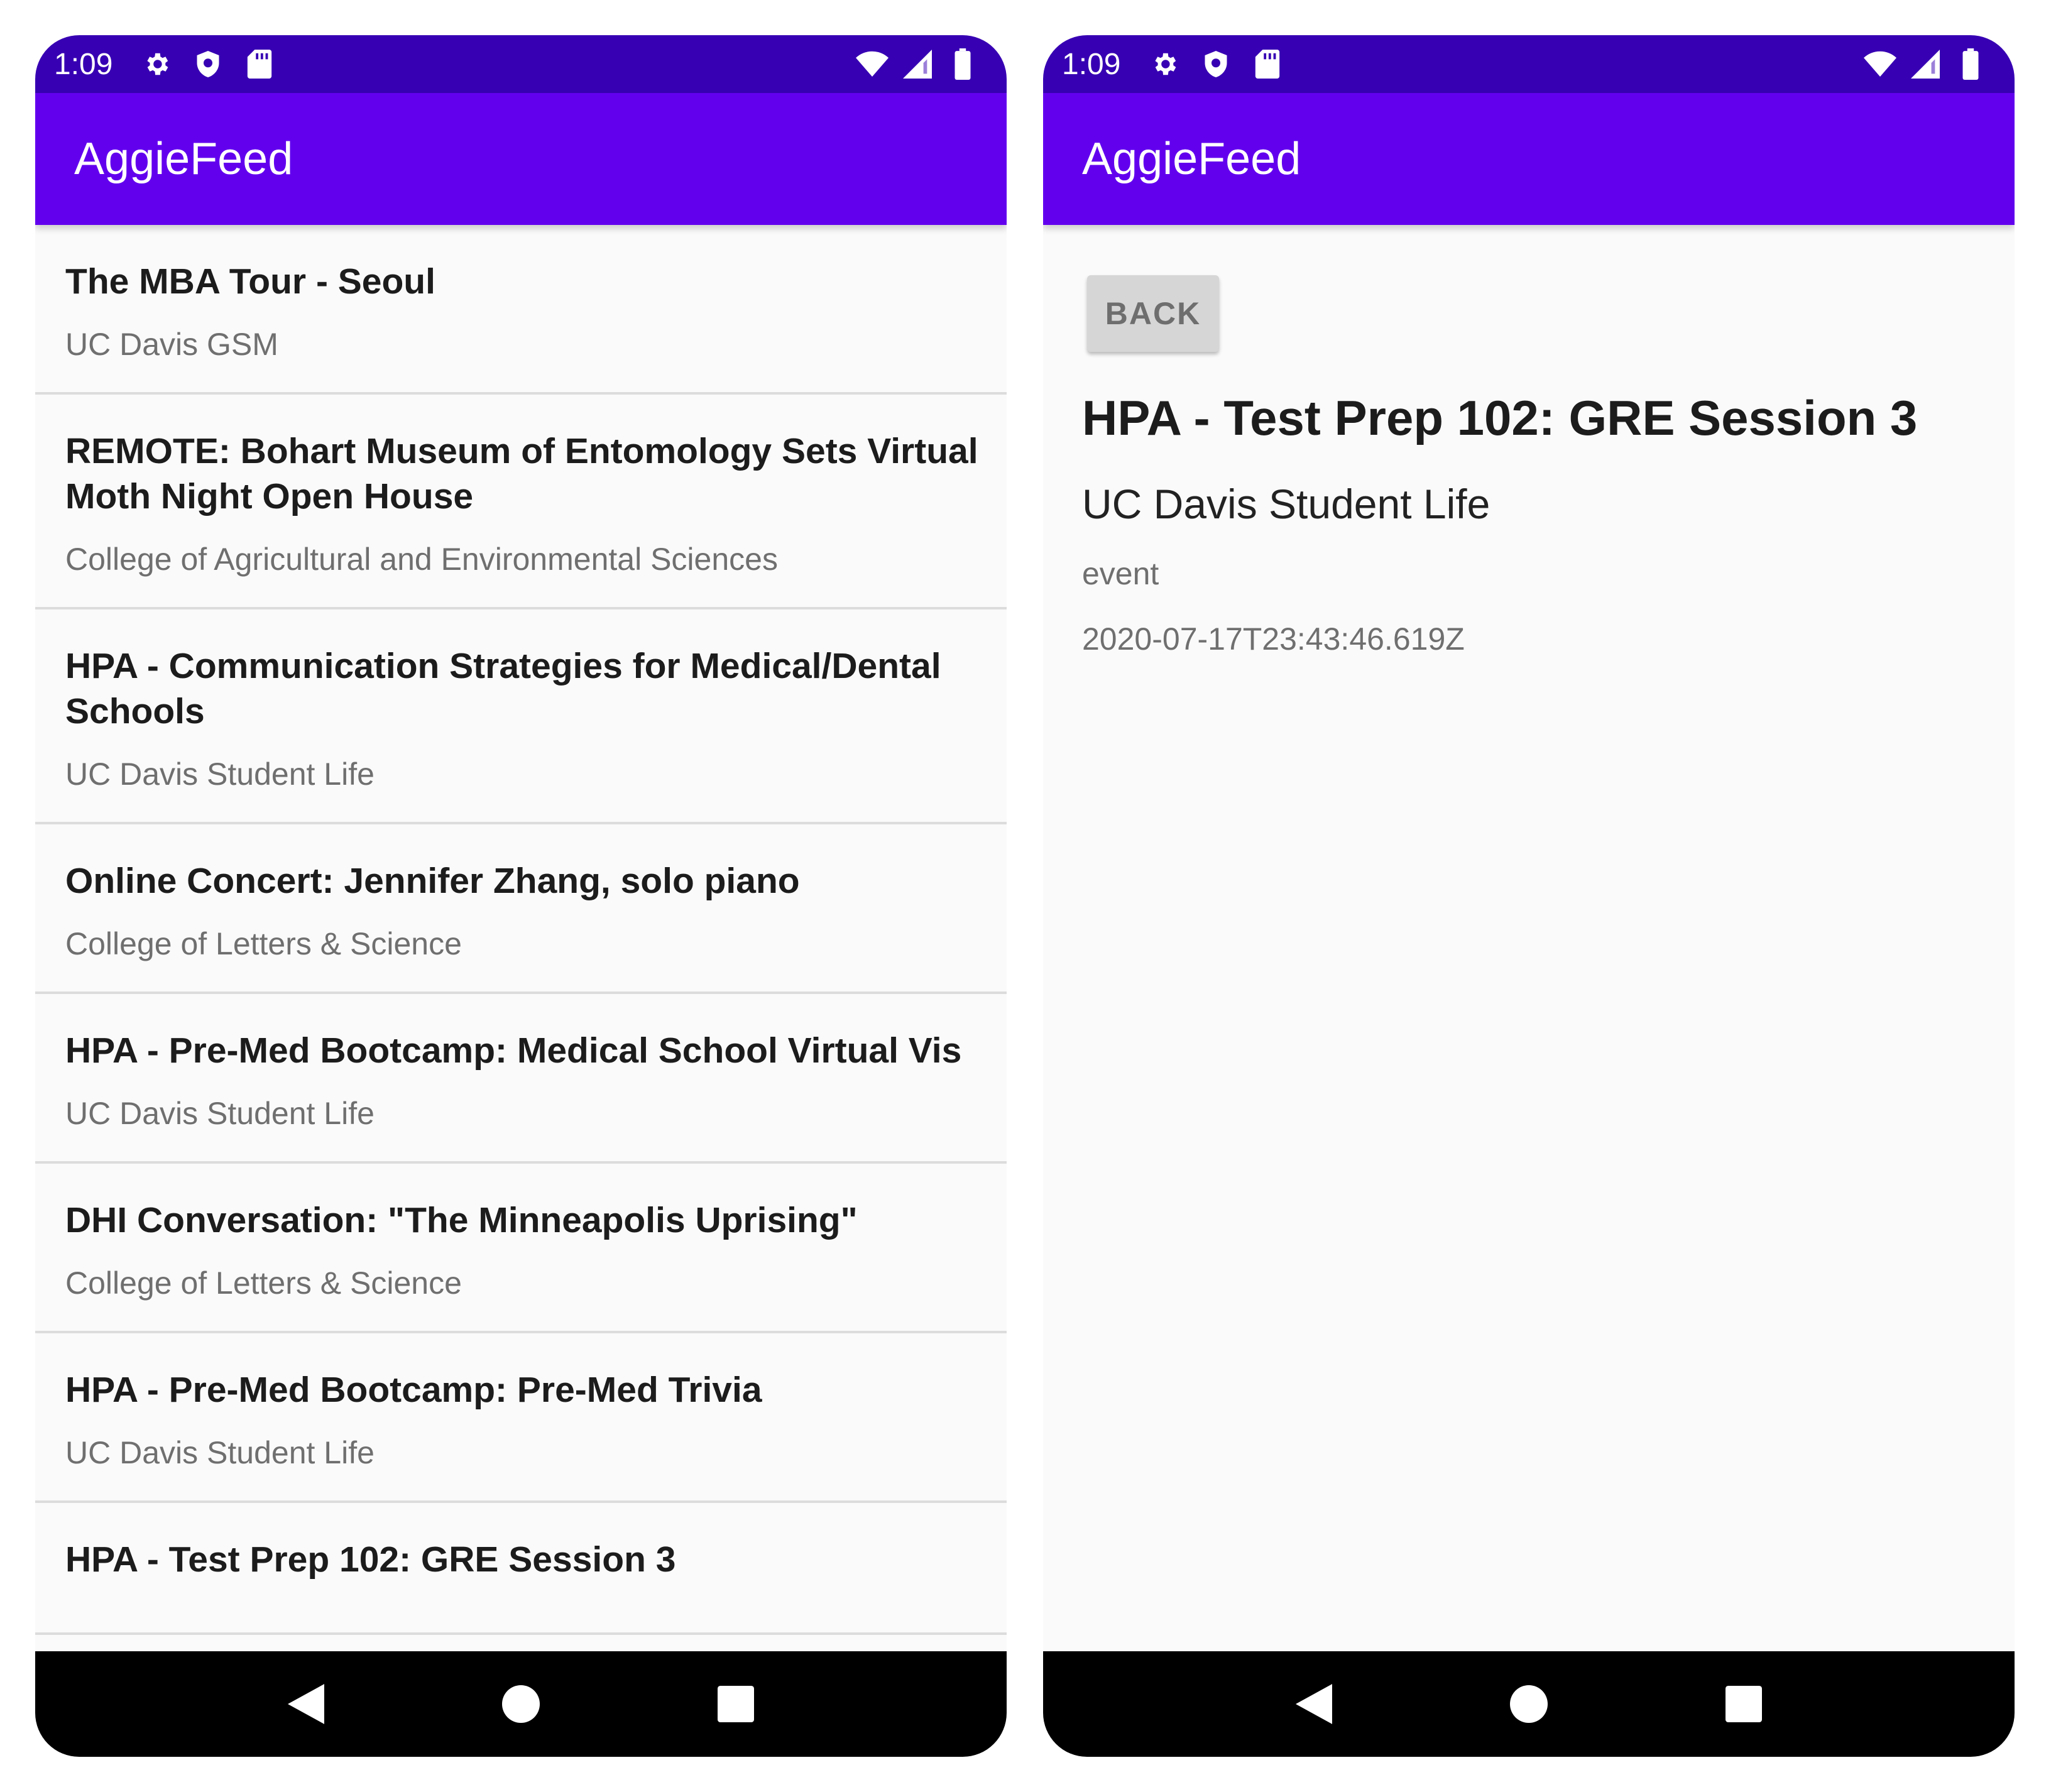 This screenshot has height=1792, width=2051. Describe the element at coordinates (371, 1559) in the screenshot. I see `item-title: HPA - Test Prep 102: GRE Session 3` at that location.